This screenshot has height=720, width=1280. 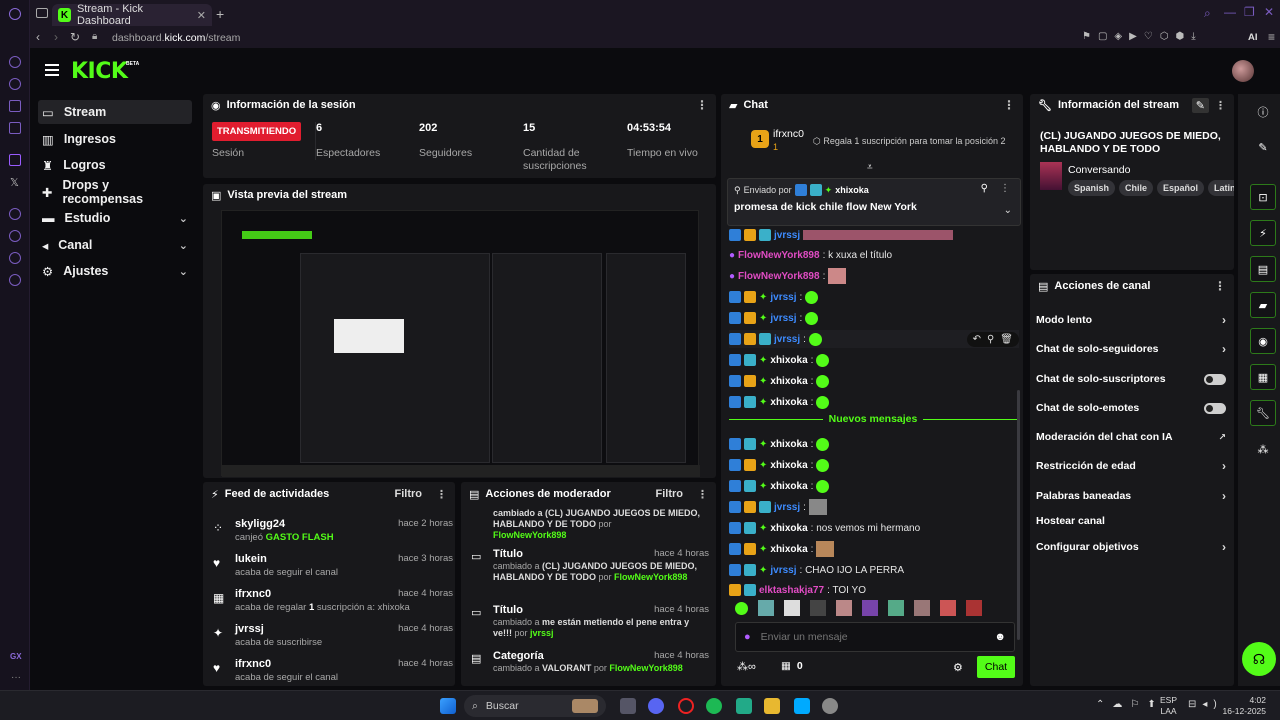 What do you see at coordinates (16, 182) in the screenshot?
I see `x-icon: 𝕏` at bounding box center [16, 182].